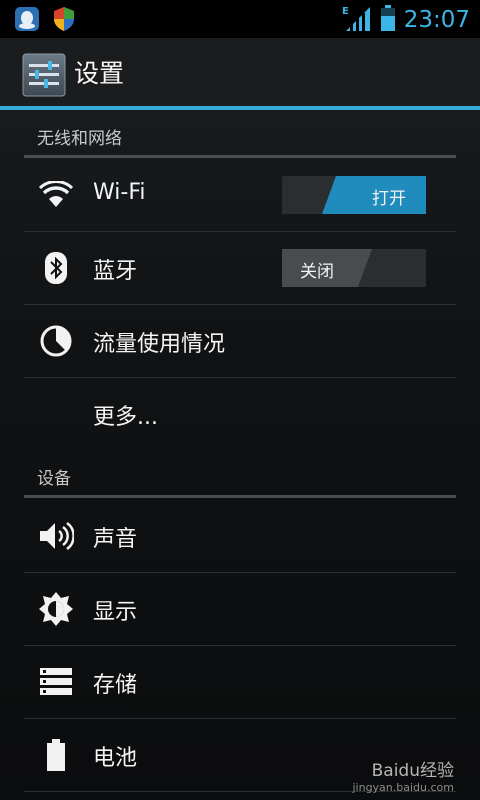 The width and height of the screenshot is (480, 800). What do you see at coordinates (56, 268) in the screenshot?
I see `bluetooth-icon` at bounding box center [56, 268].